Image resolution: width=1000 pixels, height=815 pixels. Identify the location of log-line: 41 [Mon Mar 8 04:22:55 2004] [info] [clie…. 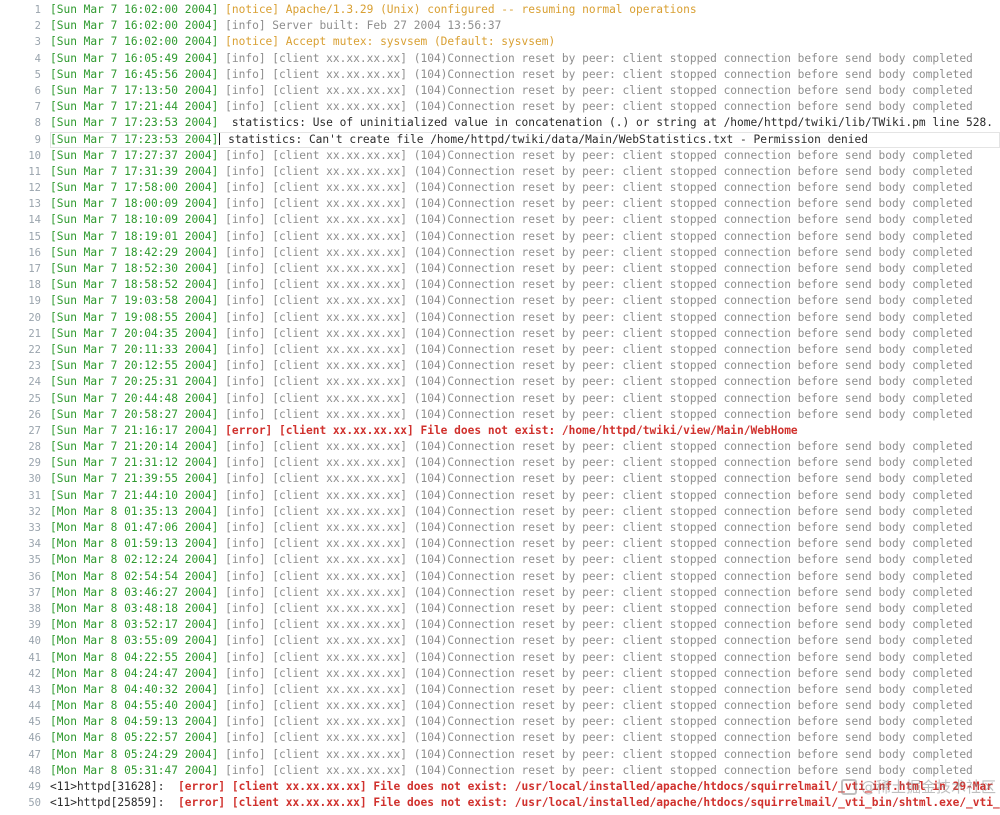
(500, 657).